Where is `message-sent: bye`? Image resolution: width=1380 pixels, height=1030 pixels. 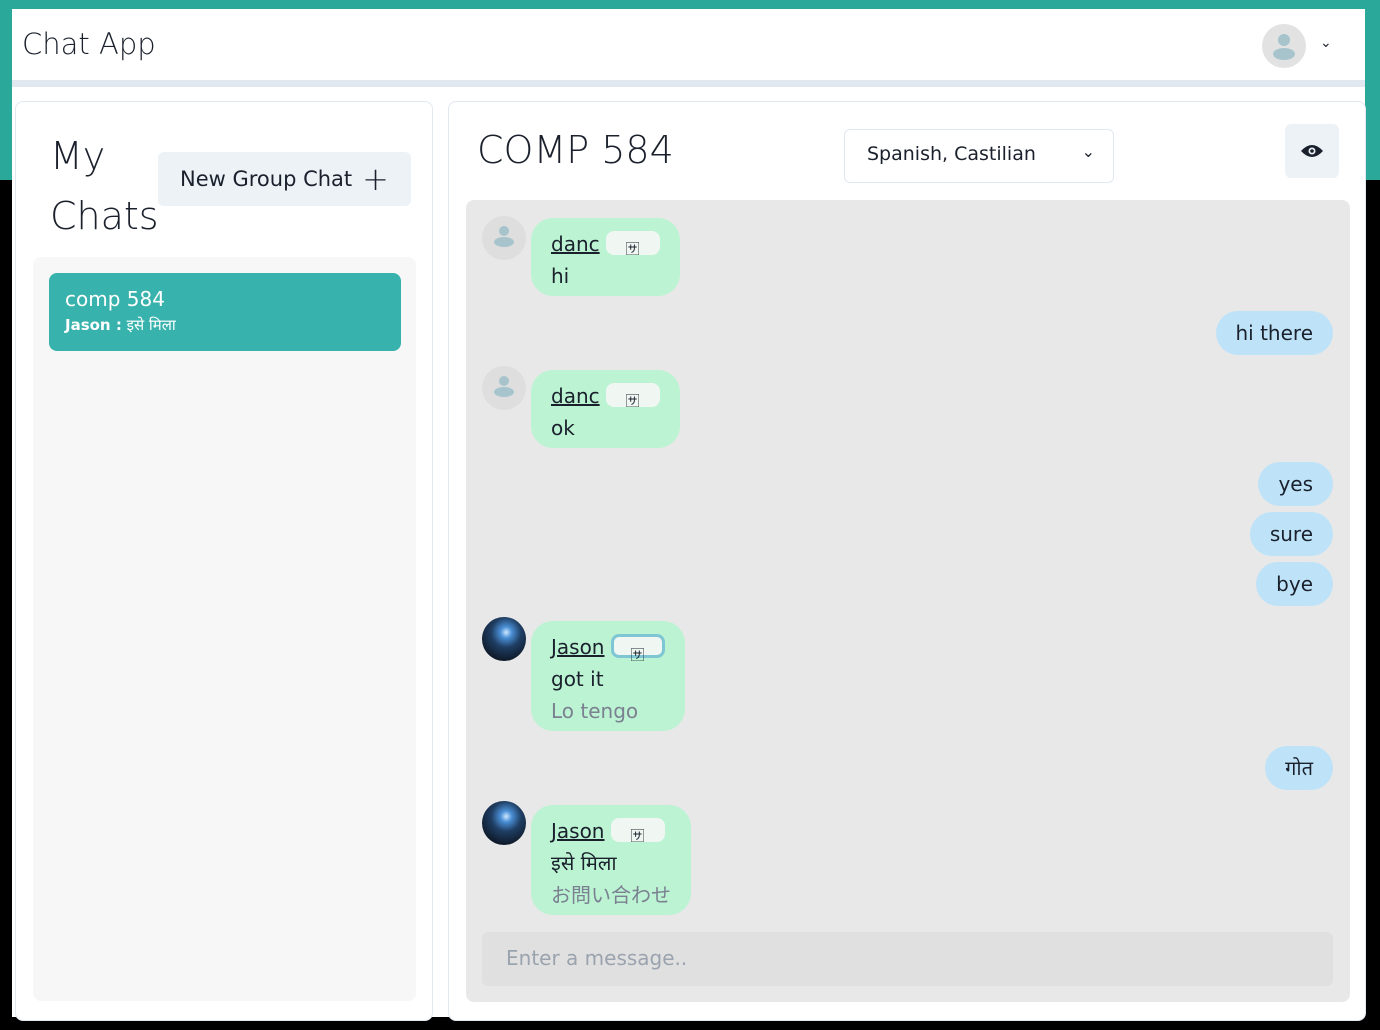 message-sent: bye is located at coordinates (1294, 584).